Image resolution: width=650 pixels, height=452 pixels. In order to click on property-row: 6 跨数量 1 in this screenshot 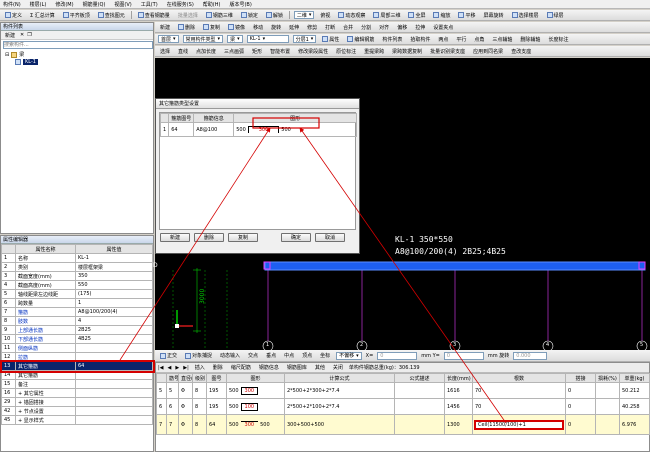, I will do `click(77, 303)`.